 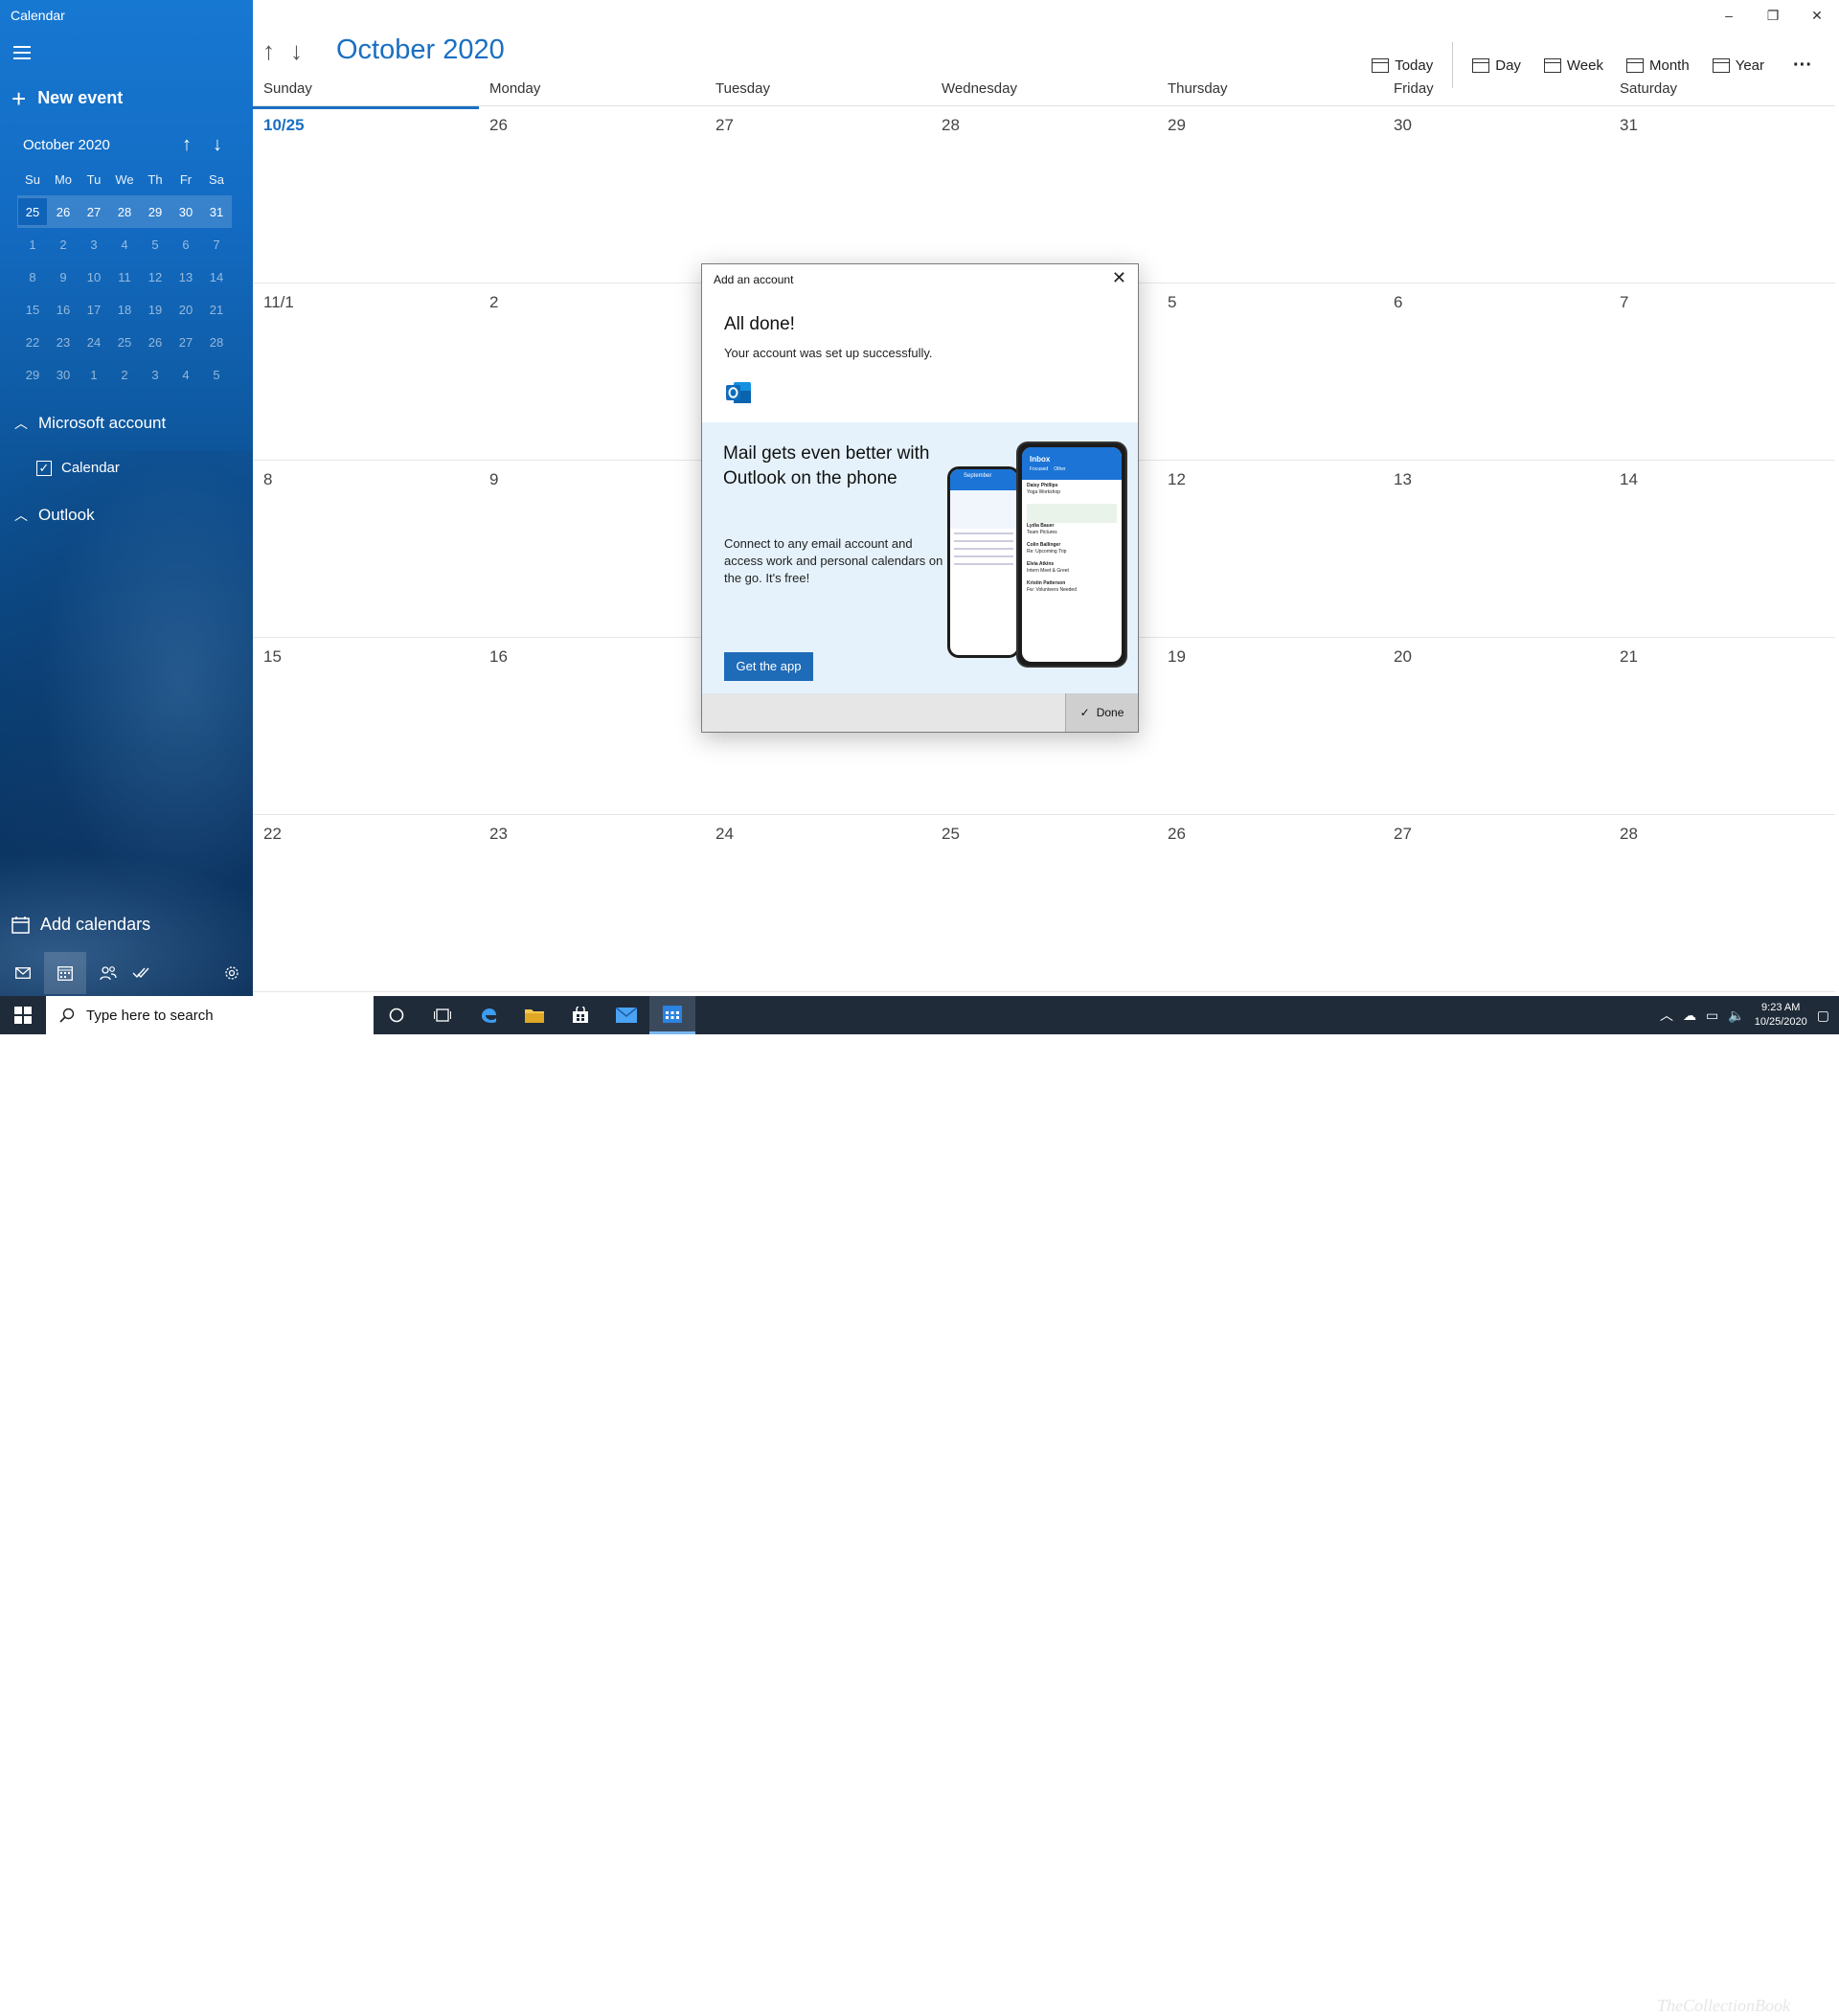 I want to click on year-view-button: Year, so click(x=1738, y=65).